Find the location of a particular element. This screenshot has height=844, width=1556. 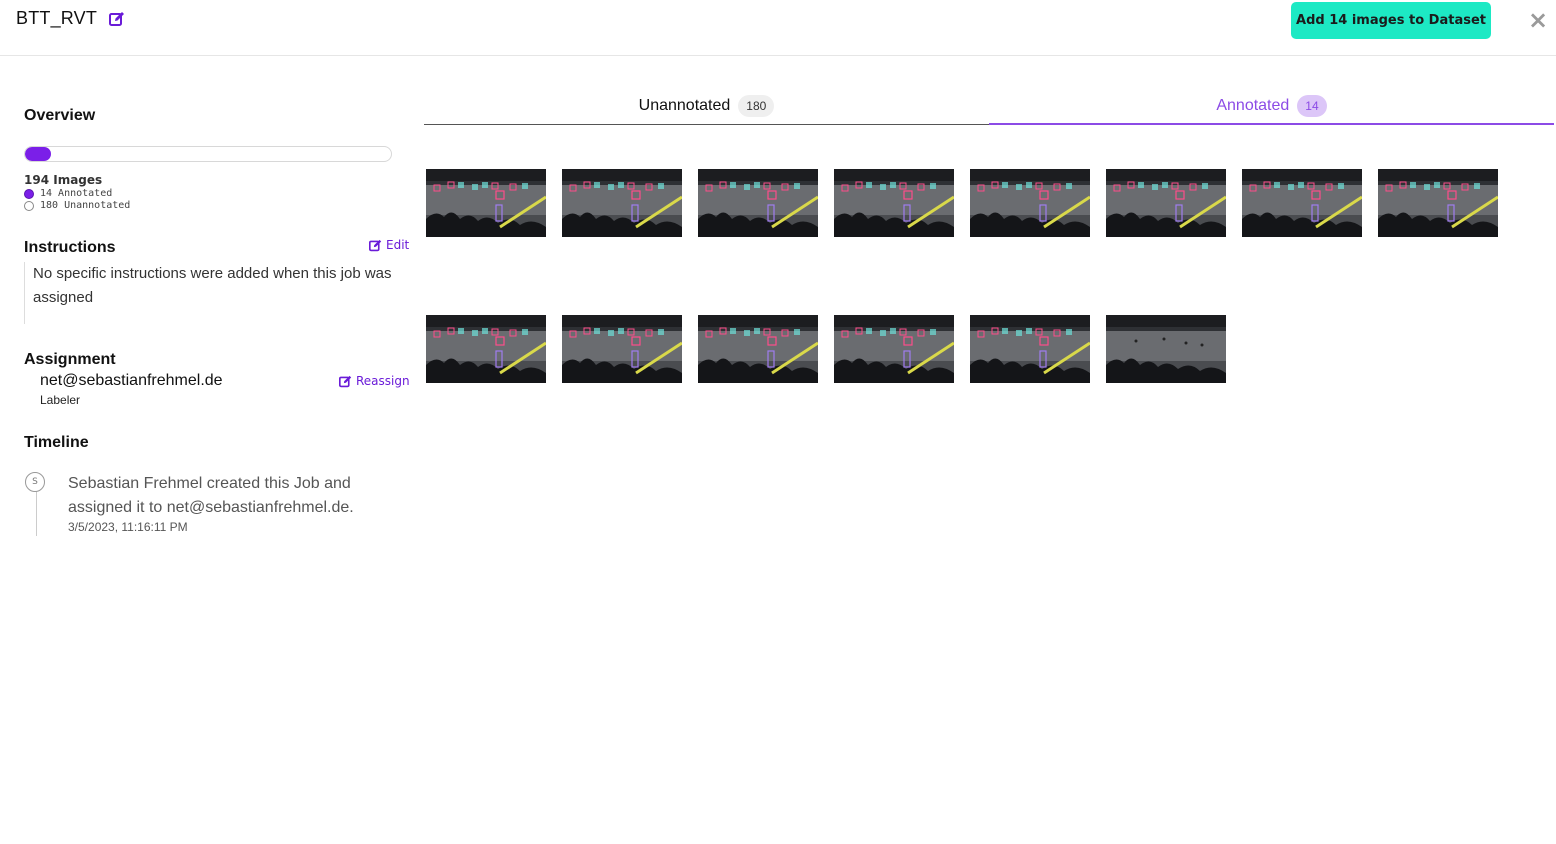

reassign-button: Reassign is located at coordinates (374, 381).